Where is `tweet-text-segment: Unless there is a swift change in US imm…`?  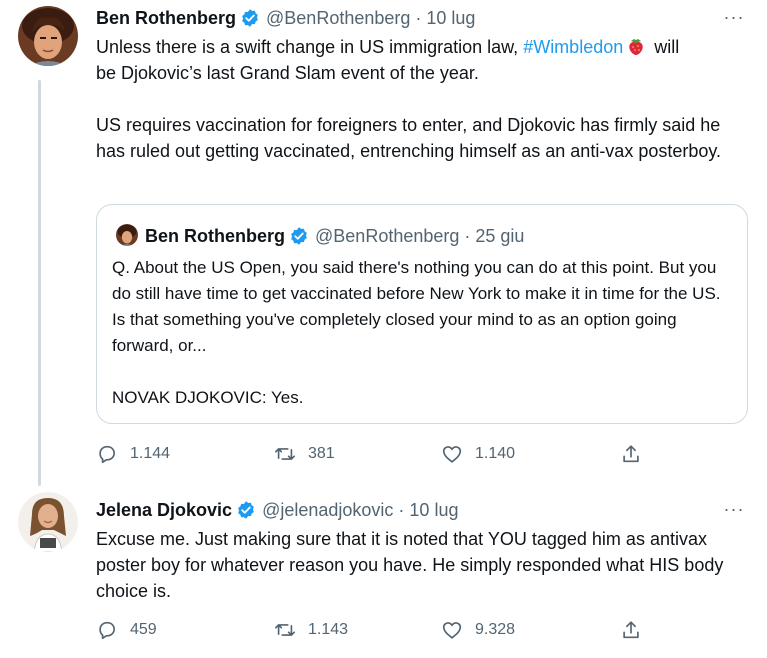 tweet-text-segment: Unless there is a swift change in US imm… is located at coordinates (310, 47).